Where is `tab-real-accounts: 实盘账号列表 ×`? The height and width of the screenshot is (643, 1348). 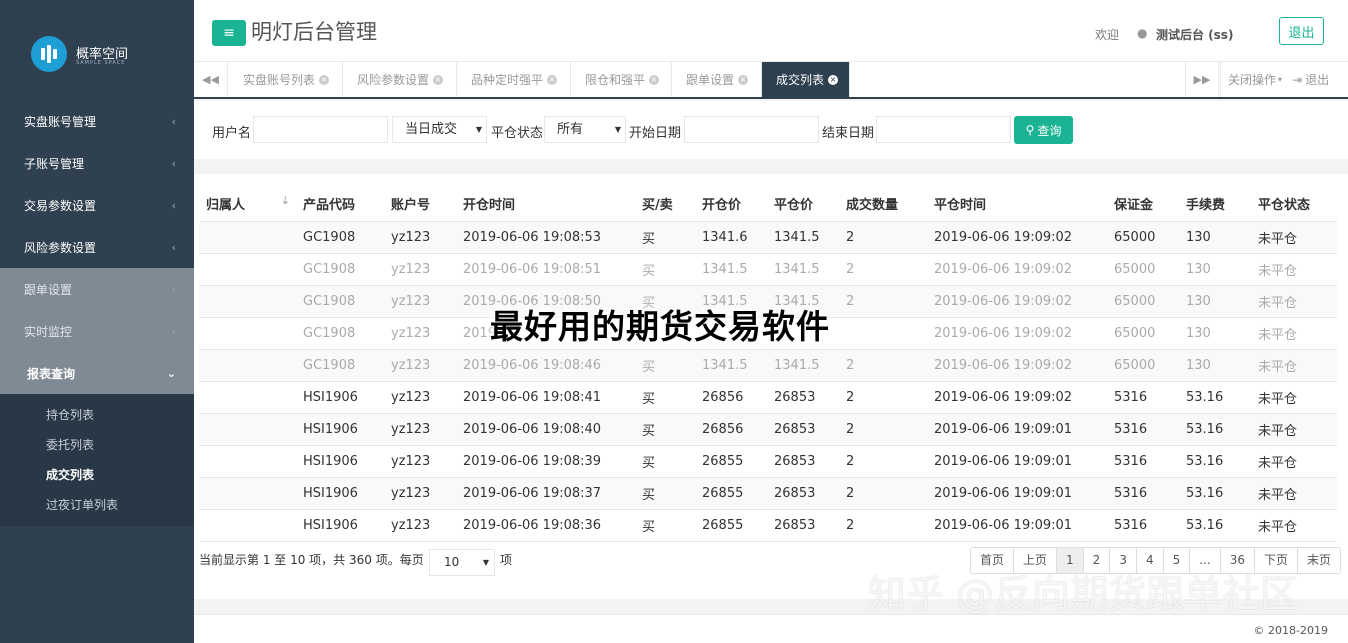 tab-real-accounts: 实盘账号列表 × is located at coordinates (286, 79).